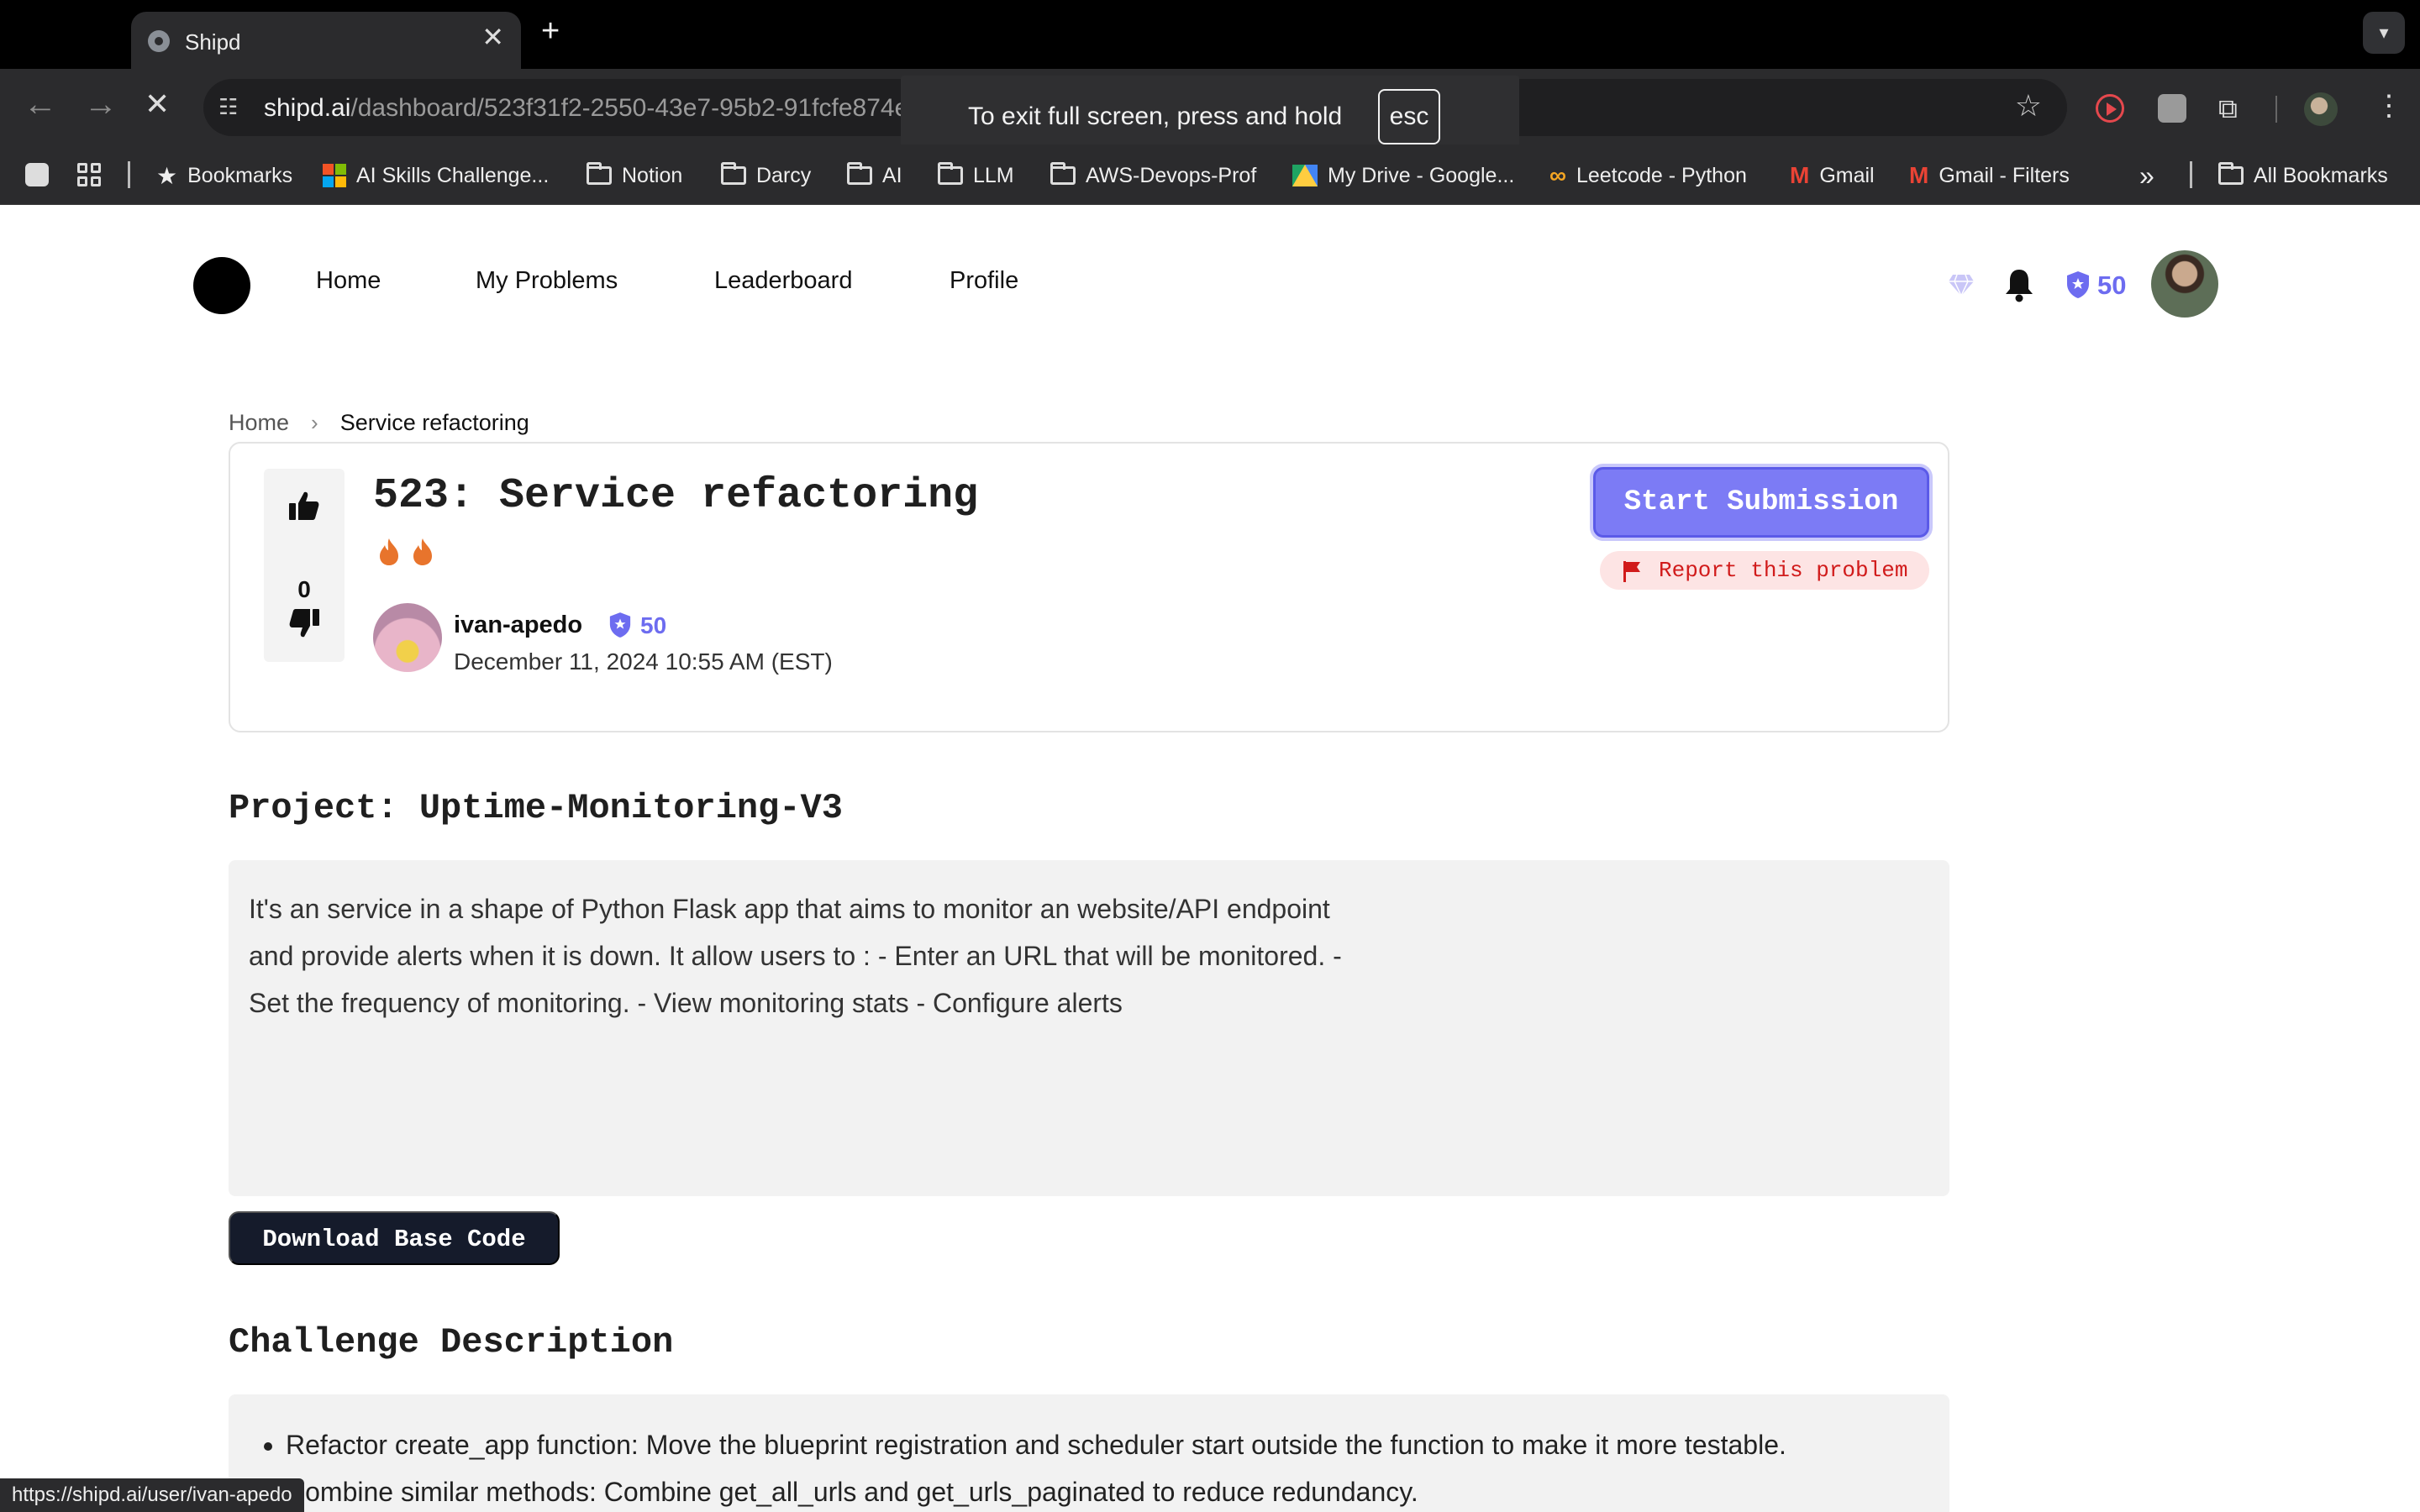 The width and height of the screenshot is (2420, 1512). What do you see at coordinates (2112, 285) in the screenshot?
I see `user-score: 50` at bounding box center [2112, 285].